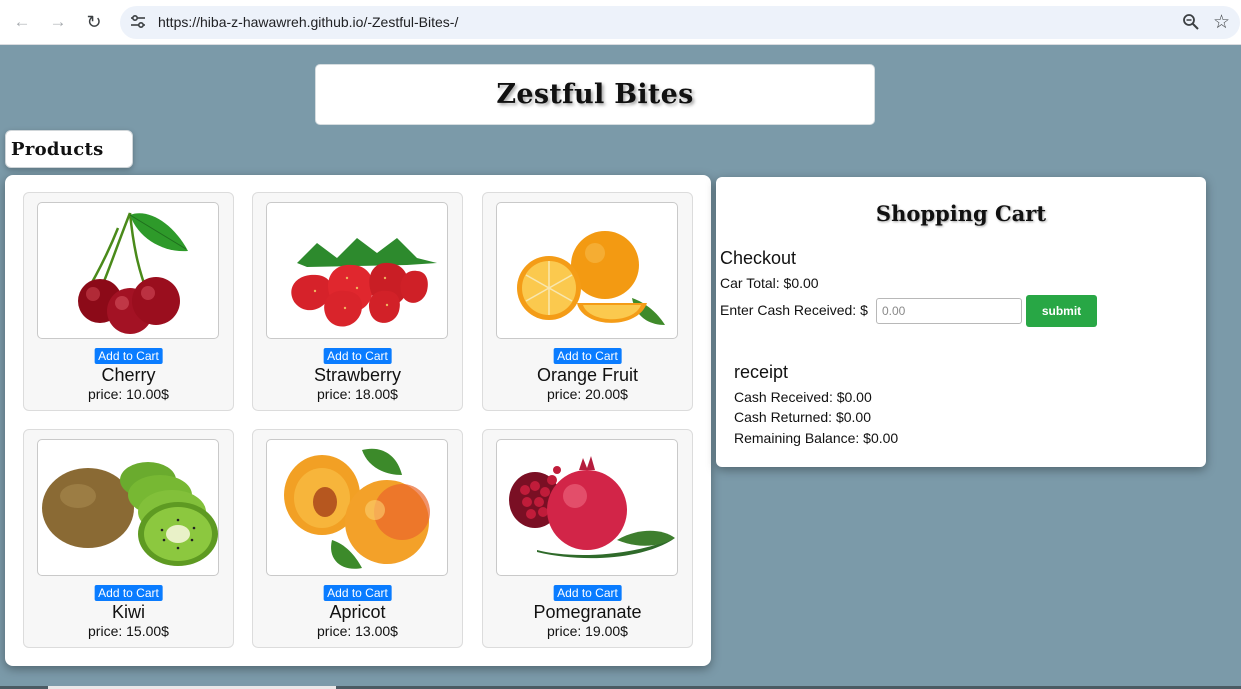 The image size is (1241, 689). What do you see at coordinates (357, 507) in the screenshot?
I see `apricot-image` at bounding box center [357, 507].